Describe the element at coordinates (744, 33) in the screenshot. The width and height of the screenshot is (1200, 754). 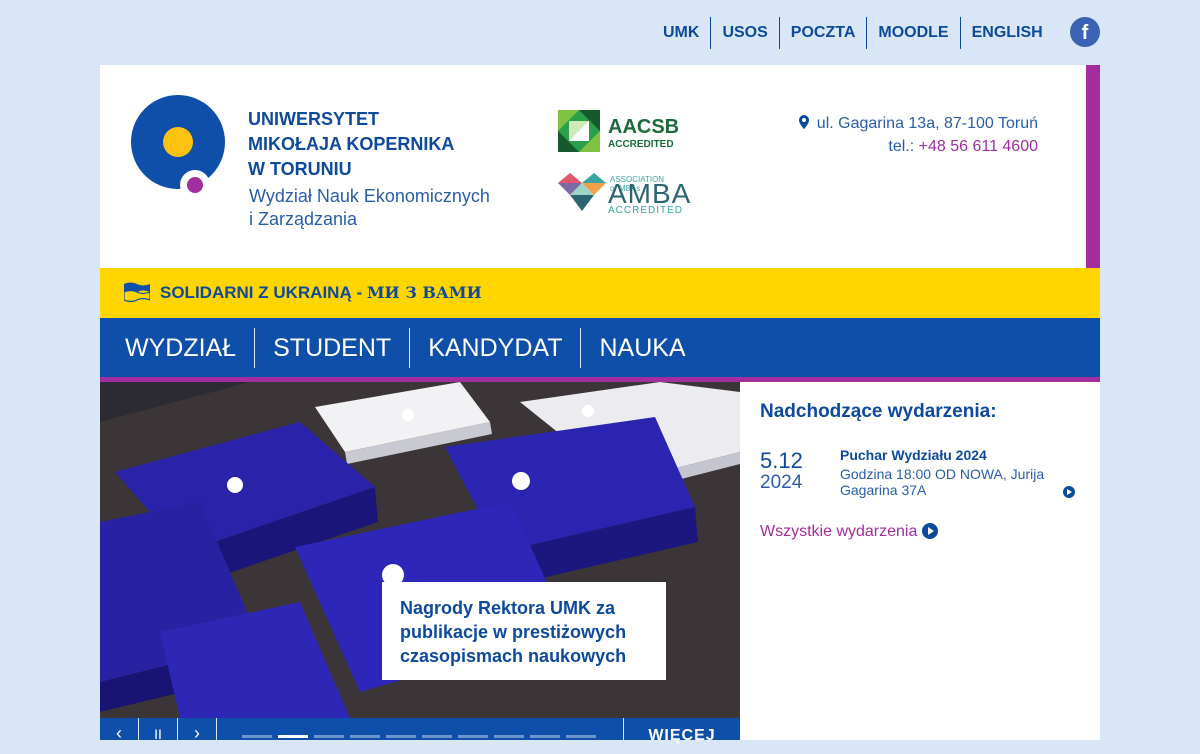
I see `top-link-usos: USOS` at that location.